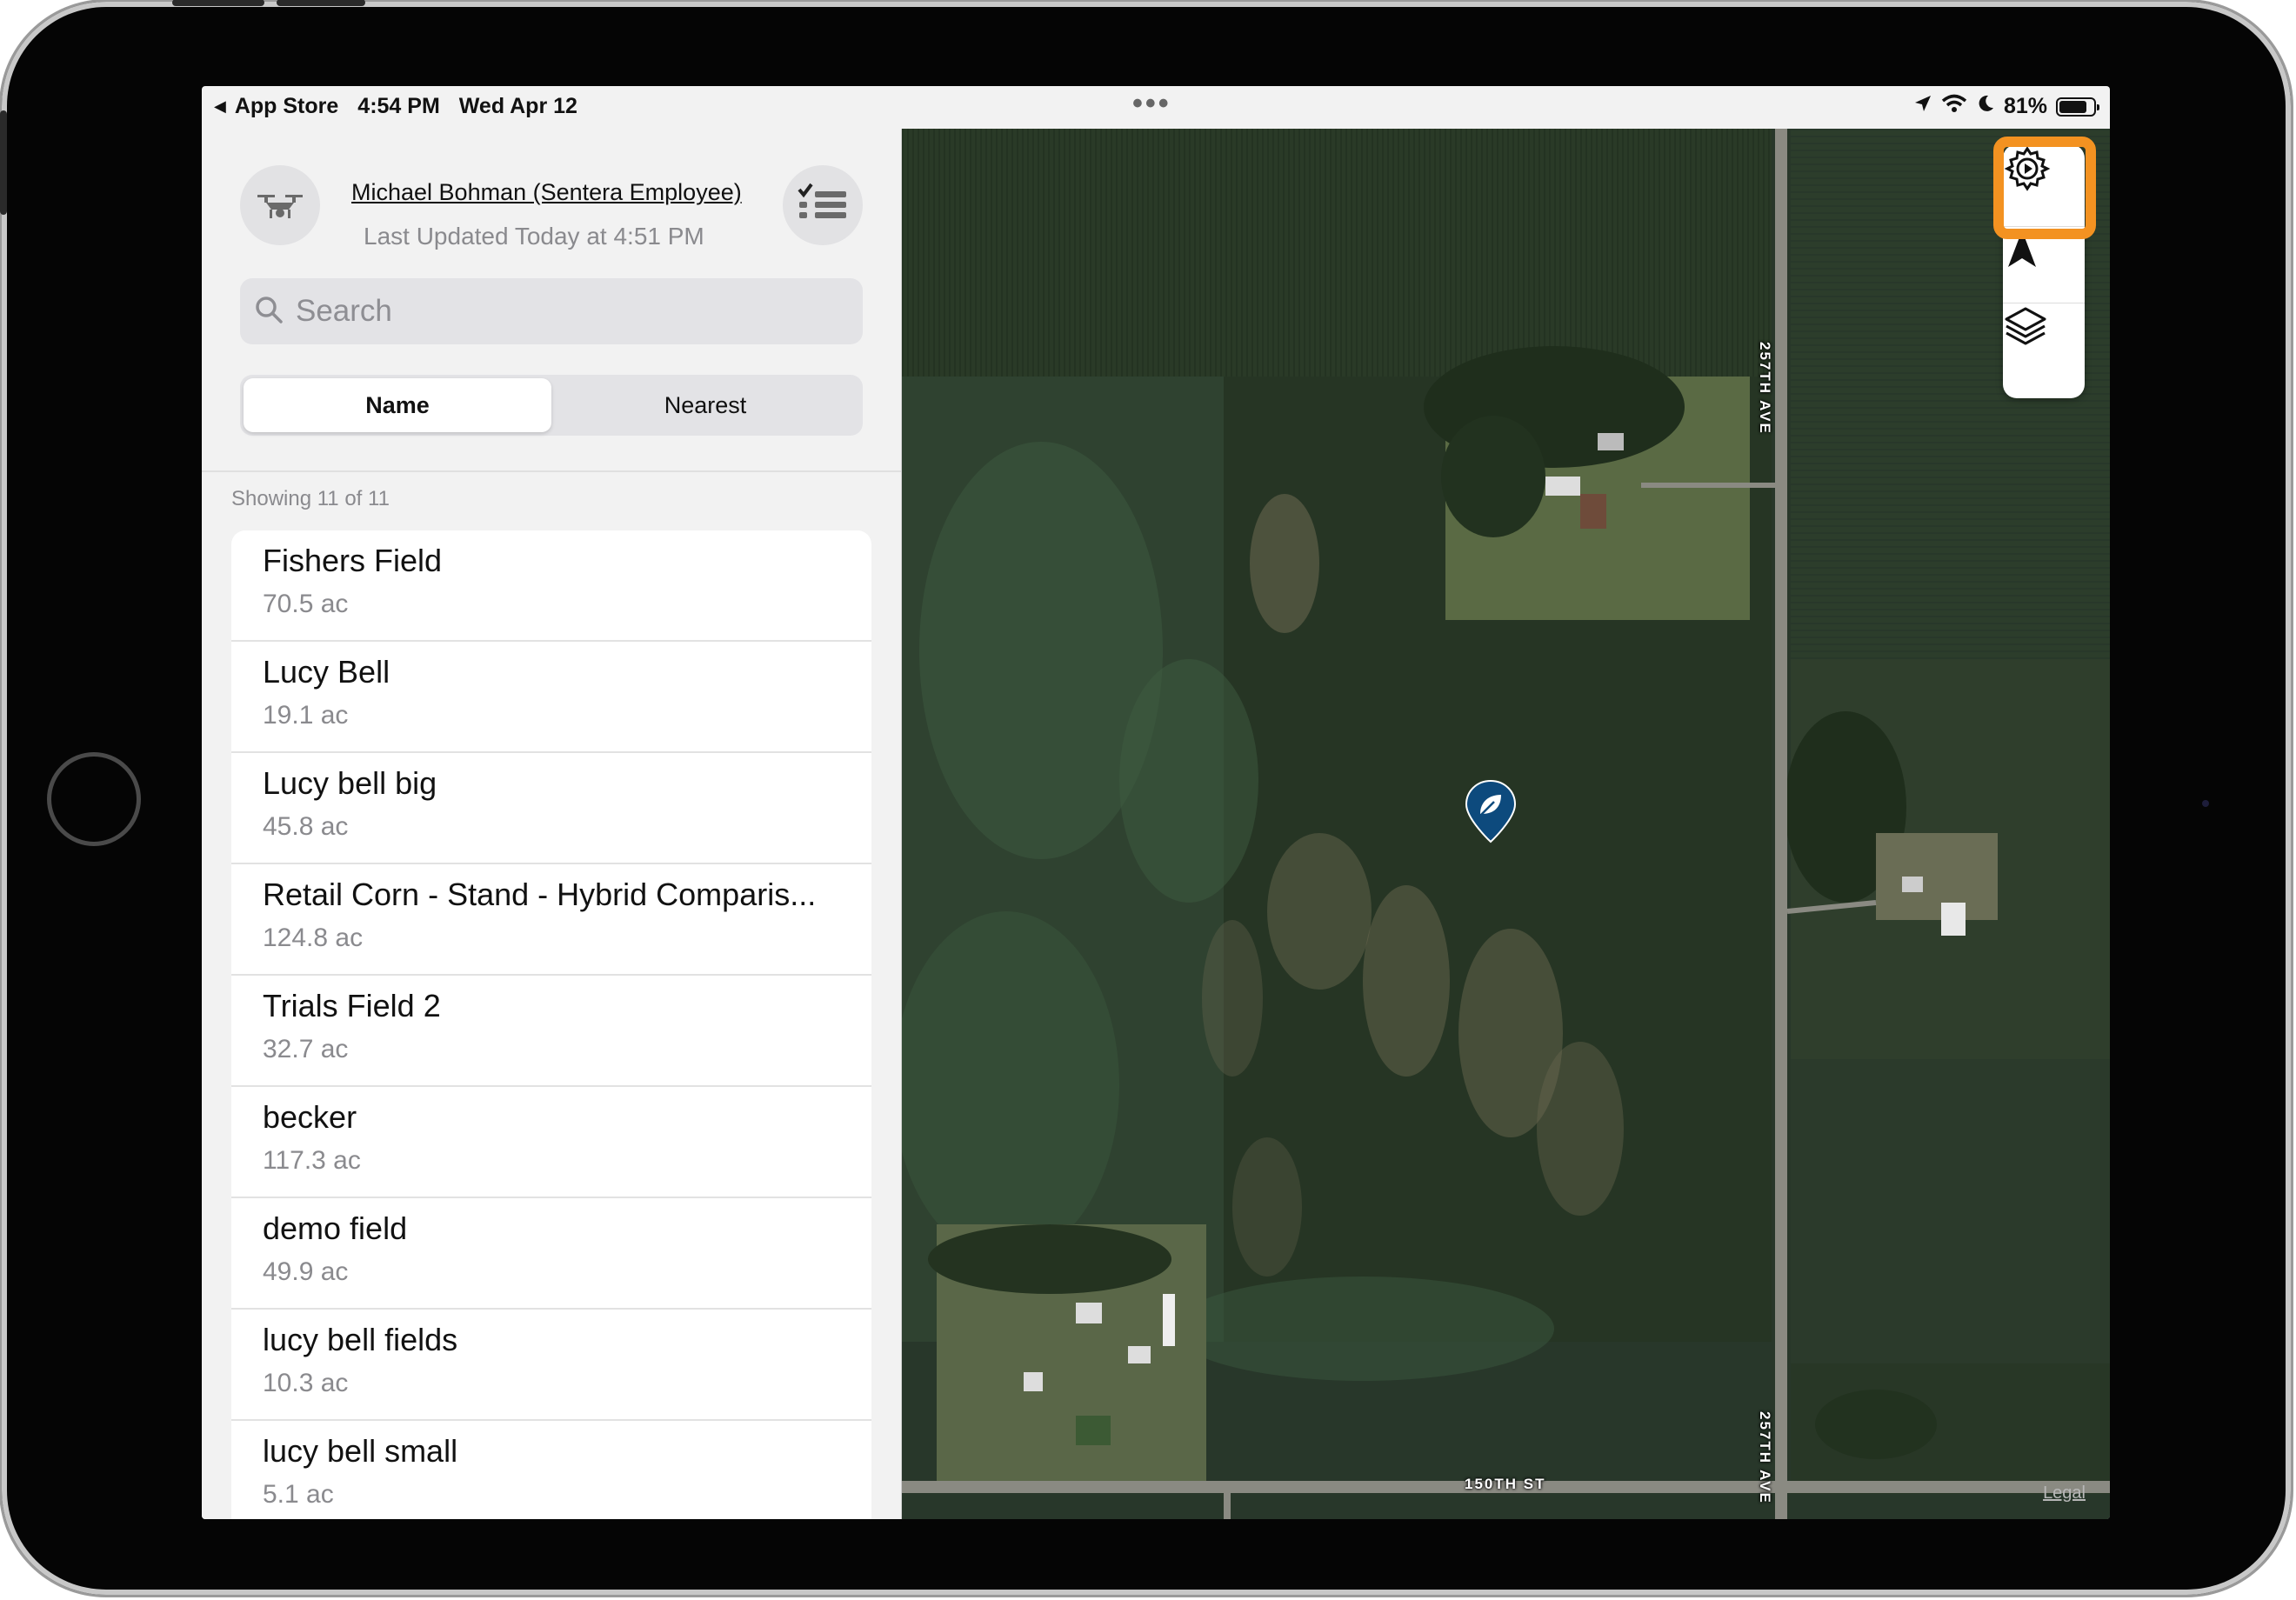 The width and height of the screenshot is (2296, 1600). Describe the element at coordinates (2206, 803) in the screenshot. I see `camera-dot` at that location.